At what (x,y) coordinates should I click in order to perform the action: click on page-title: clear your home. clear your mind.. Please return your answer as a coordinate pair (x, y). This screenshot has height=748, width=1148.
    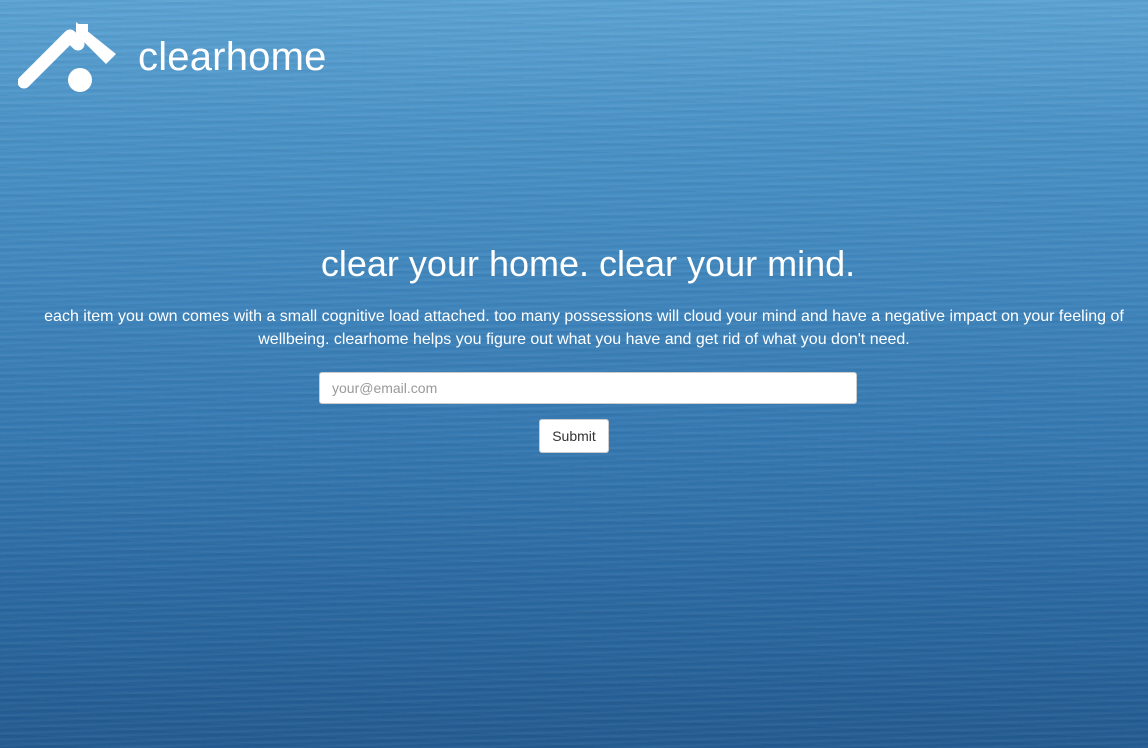
    Looking at the image, I should click on (588, 263).